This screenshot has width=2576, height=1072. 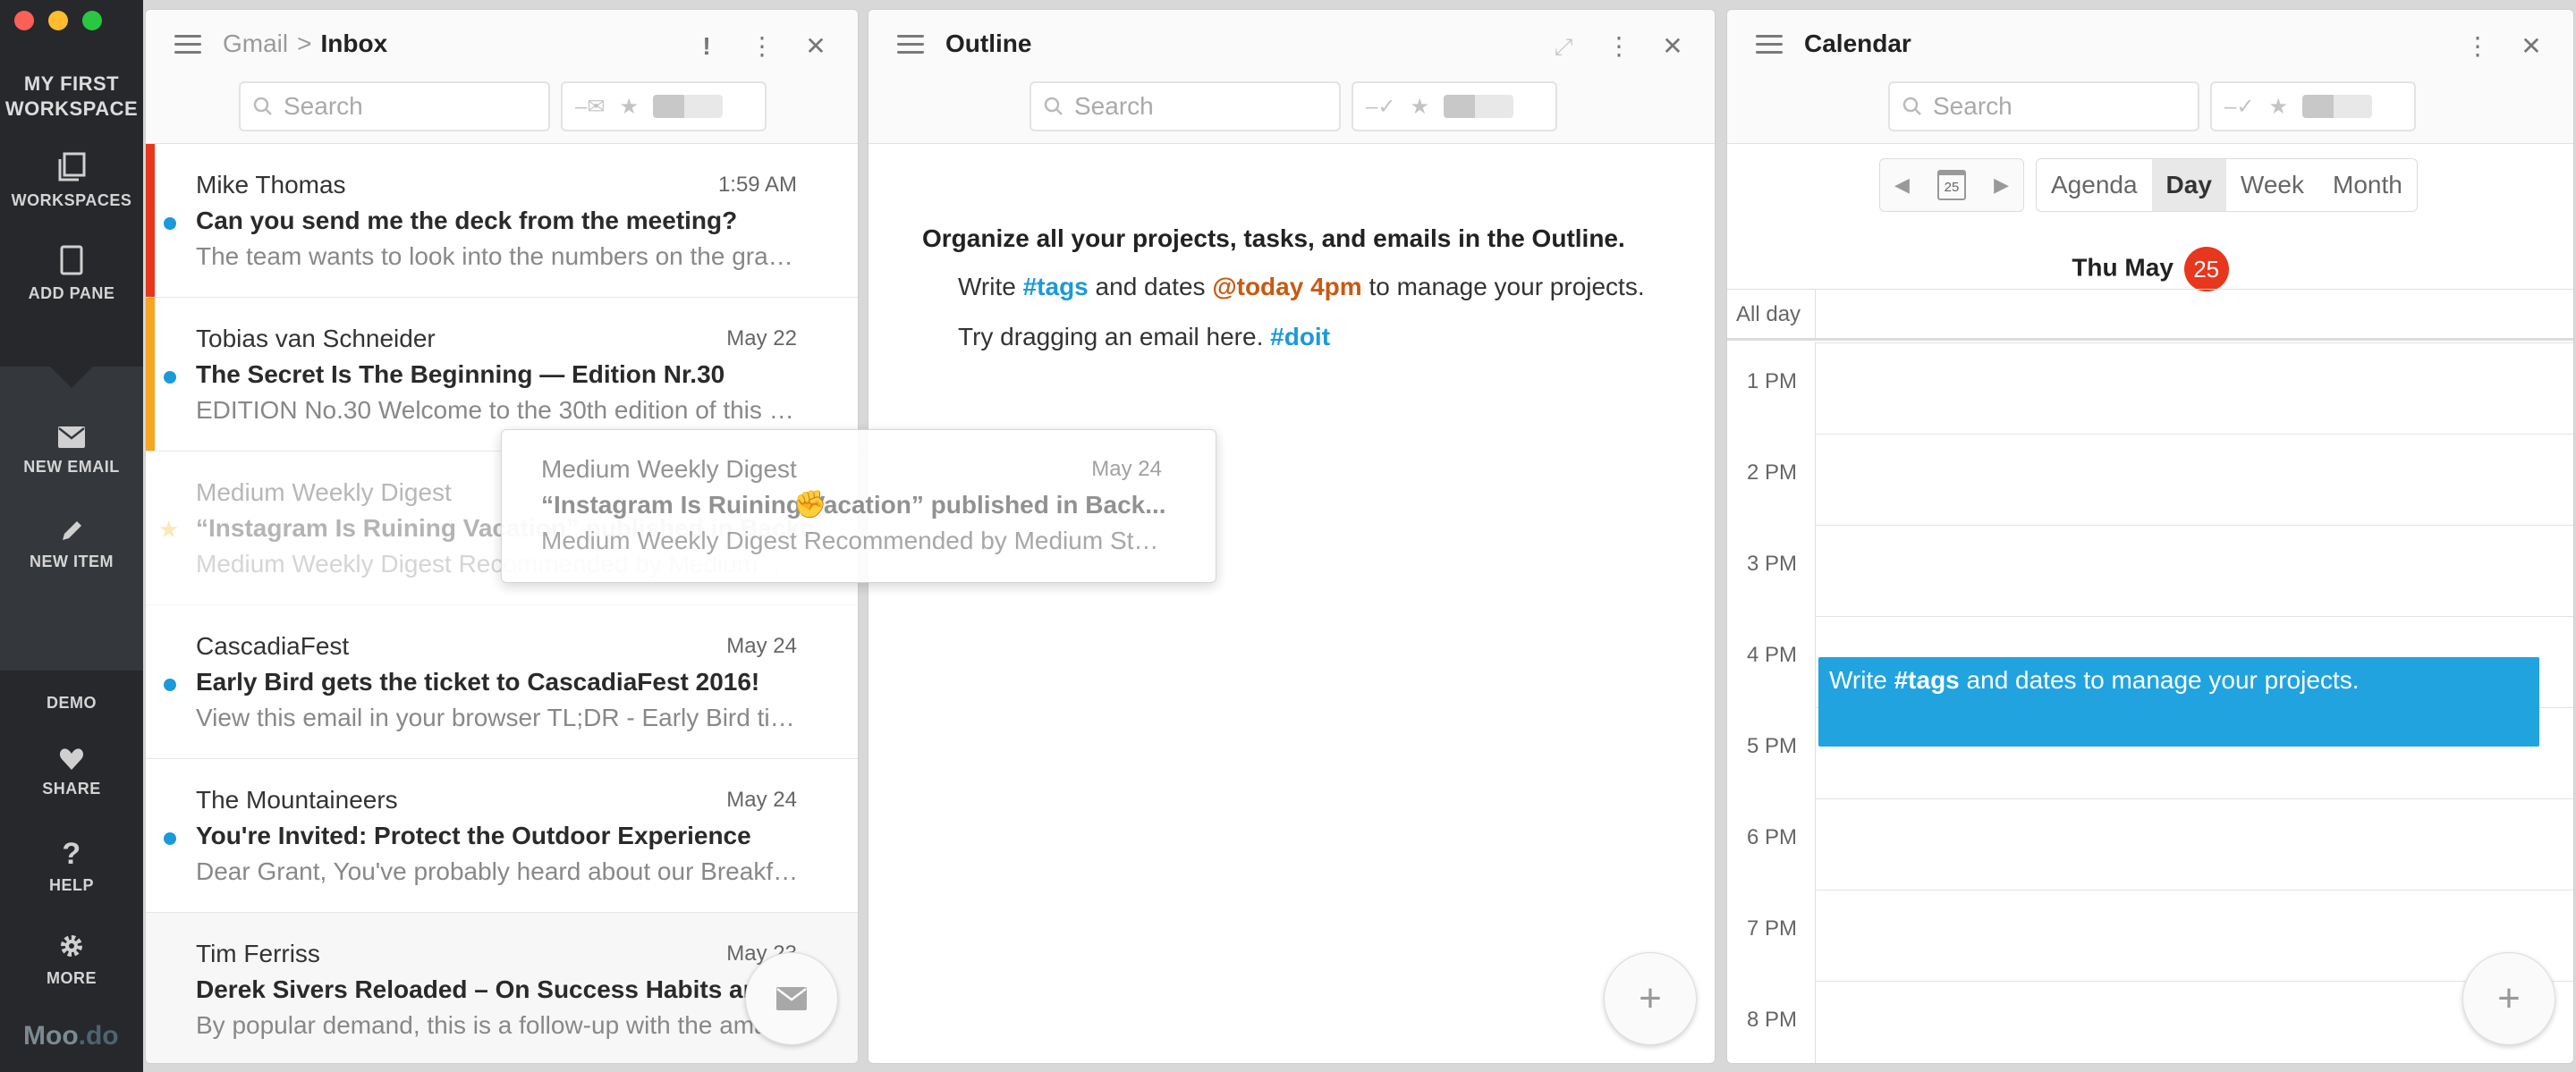 What do you see at coordinates (2188, 185) in the screenshot?
I see `view-day-button: Day` at bounding box center [2188, 185].